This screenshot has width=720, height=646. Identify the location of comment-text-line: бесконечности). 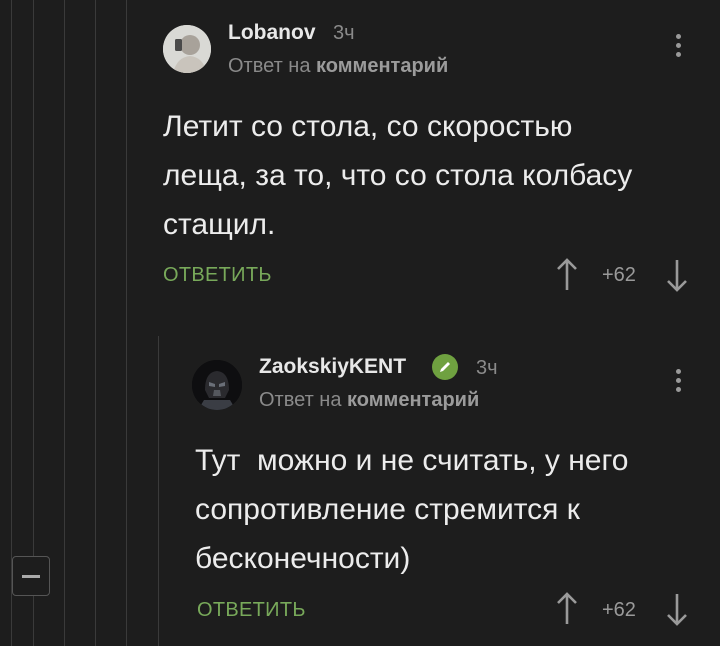
(303, 558).